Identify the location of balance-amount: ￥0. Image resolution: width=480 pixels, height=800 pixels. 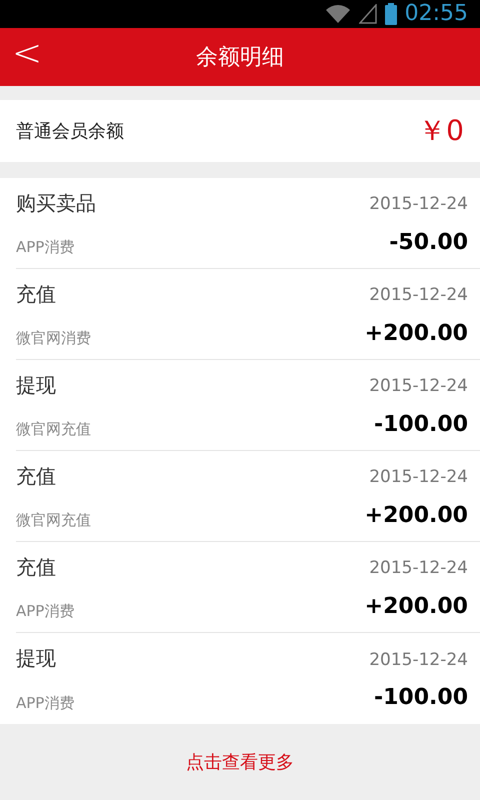
(441, 131).